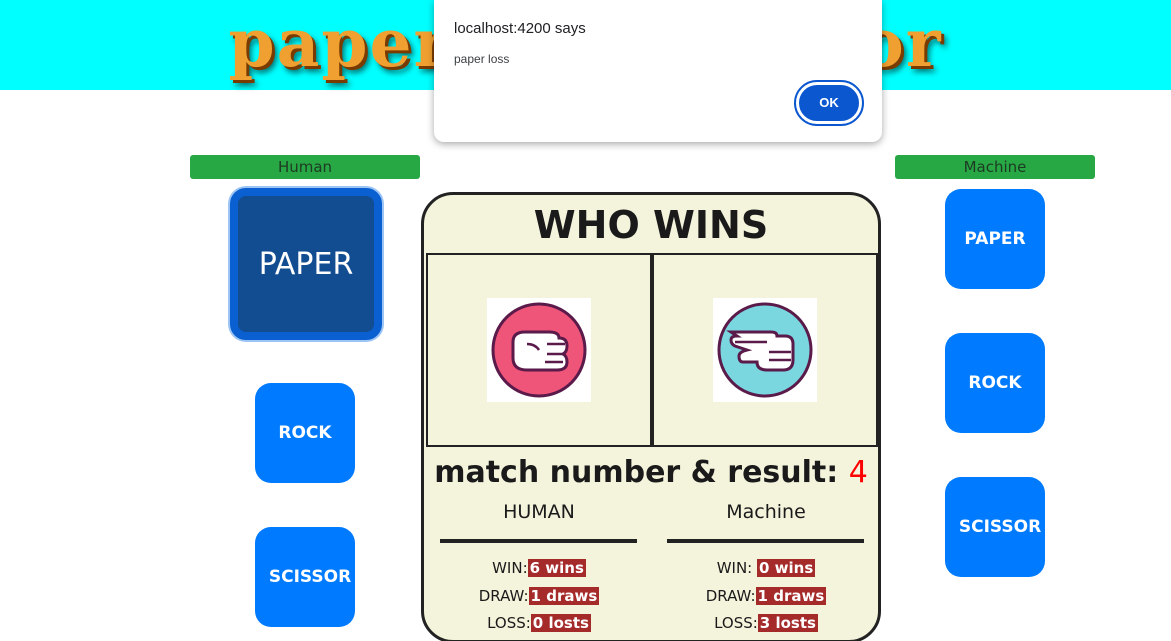  What do you see at coordinates (766, 512) in the screenshot?
I see `machine-heading: Machine` at bounding box center [766, 512].